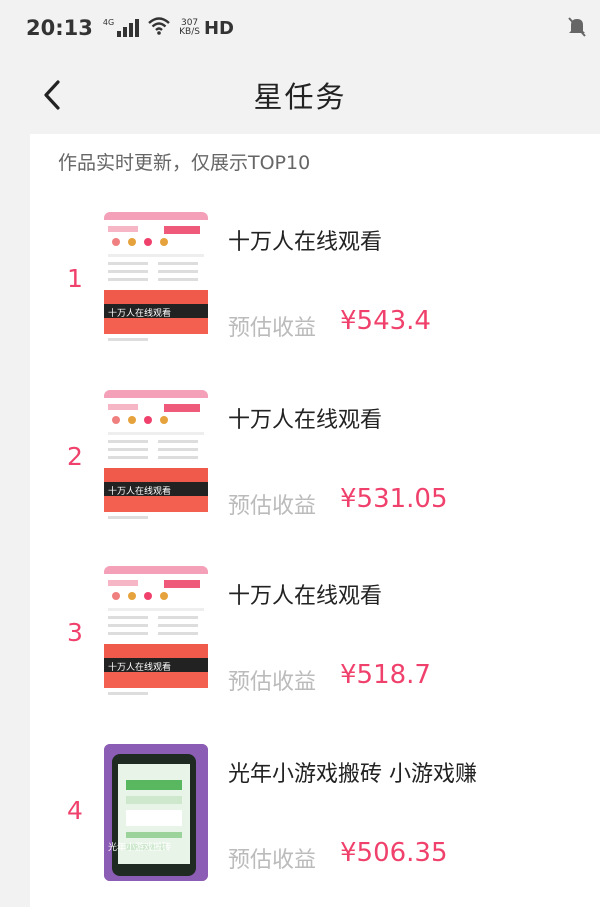  What do you see at coordinates (140, 848) in the screenshot?
I see `thumbnail-caption: 光年小游戏搬砖` at bounding box center [140, 848].